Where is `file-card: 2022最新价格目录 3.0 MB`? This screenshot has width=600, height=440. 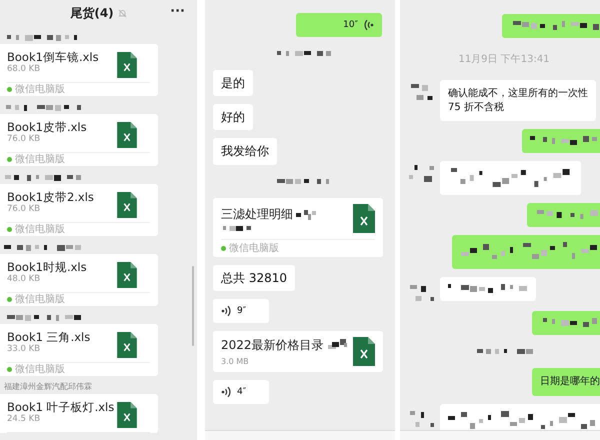
file-card: 2022最新价格目录 3.0 MB is located at coordinates (298, 351).